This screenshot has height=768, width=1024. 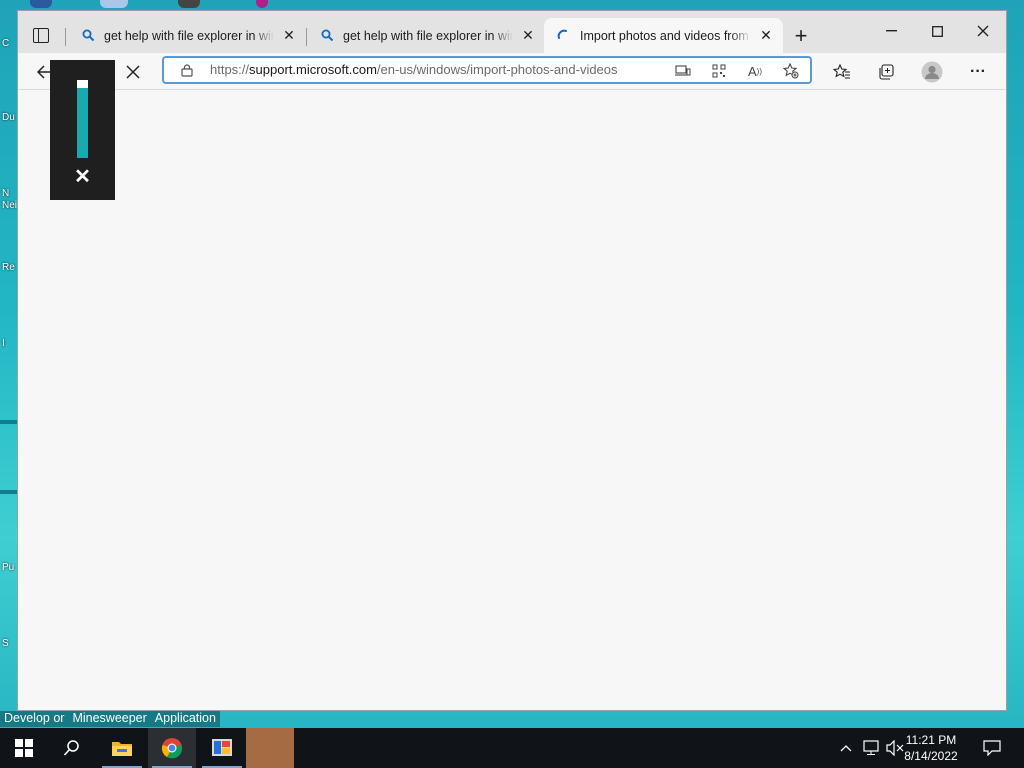 What do you see at coordinates (185, 719) in the screenshot?
I see `desktop-shortcut-application: Application` at bounding box center [185, 719].